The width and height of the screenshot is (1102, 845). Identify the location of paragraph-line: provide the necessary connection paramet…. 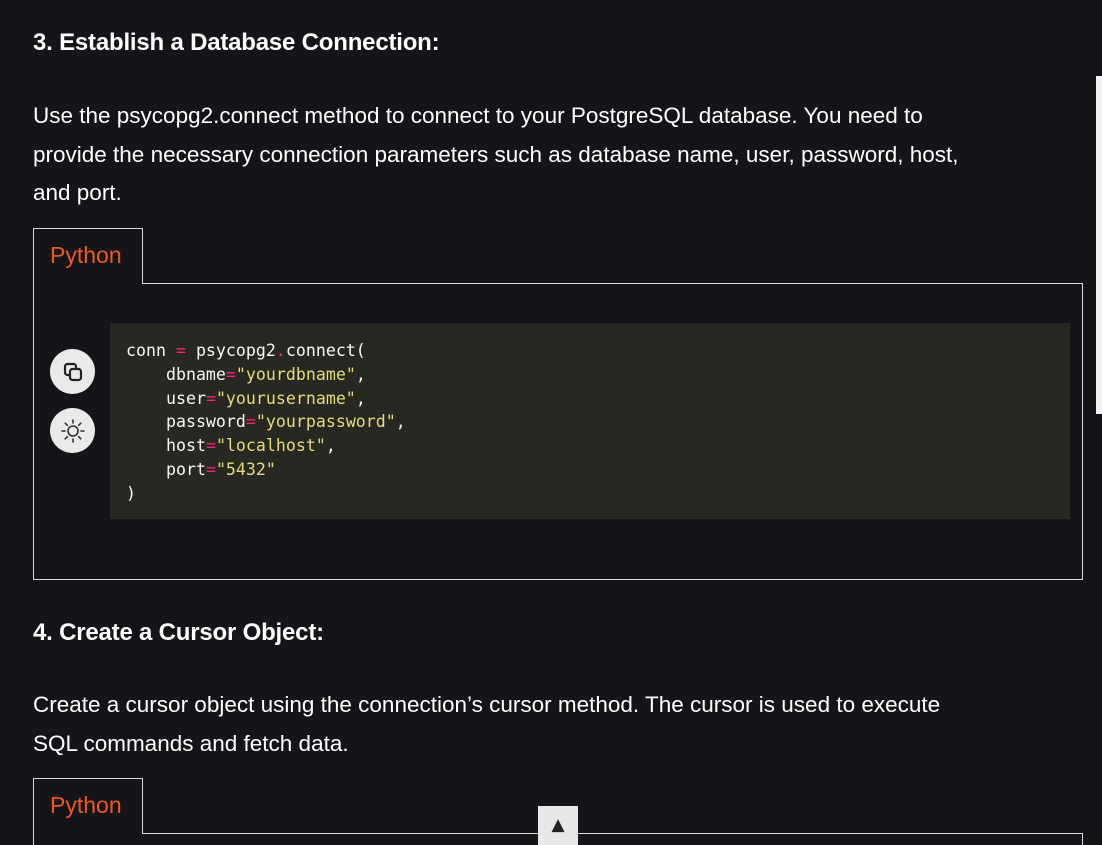
(496, 154).